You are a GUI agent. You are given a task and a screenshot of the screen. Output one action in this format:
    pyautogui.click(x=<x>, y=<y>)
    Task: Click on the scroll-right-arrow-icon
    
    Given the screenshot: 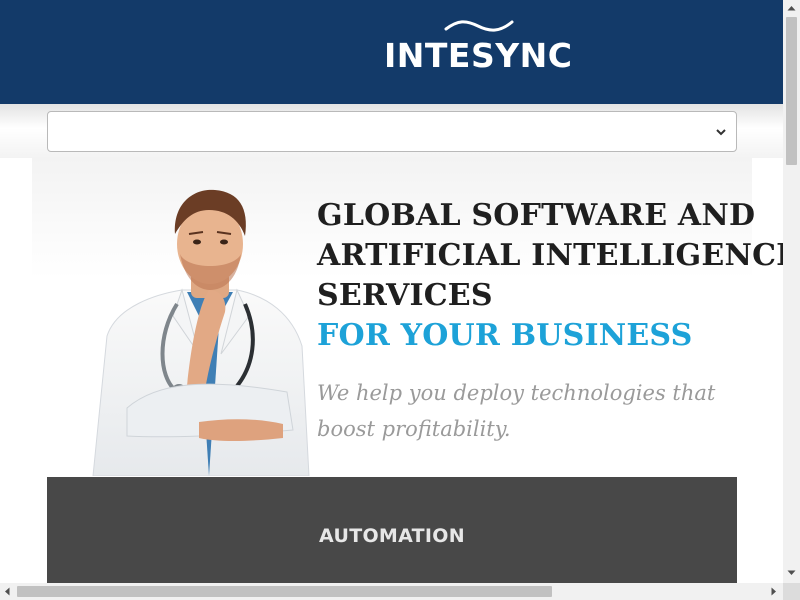 What is the action you would take?
    pyautogui.click(x=774, y=591)
    